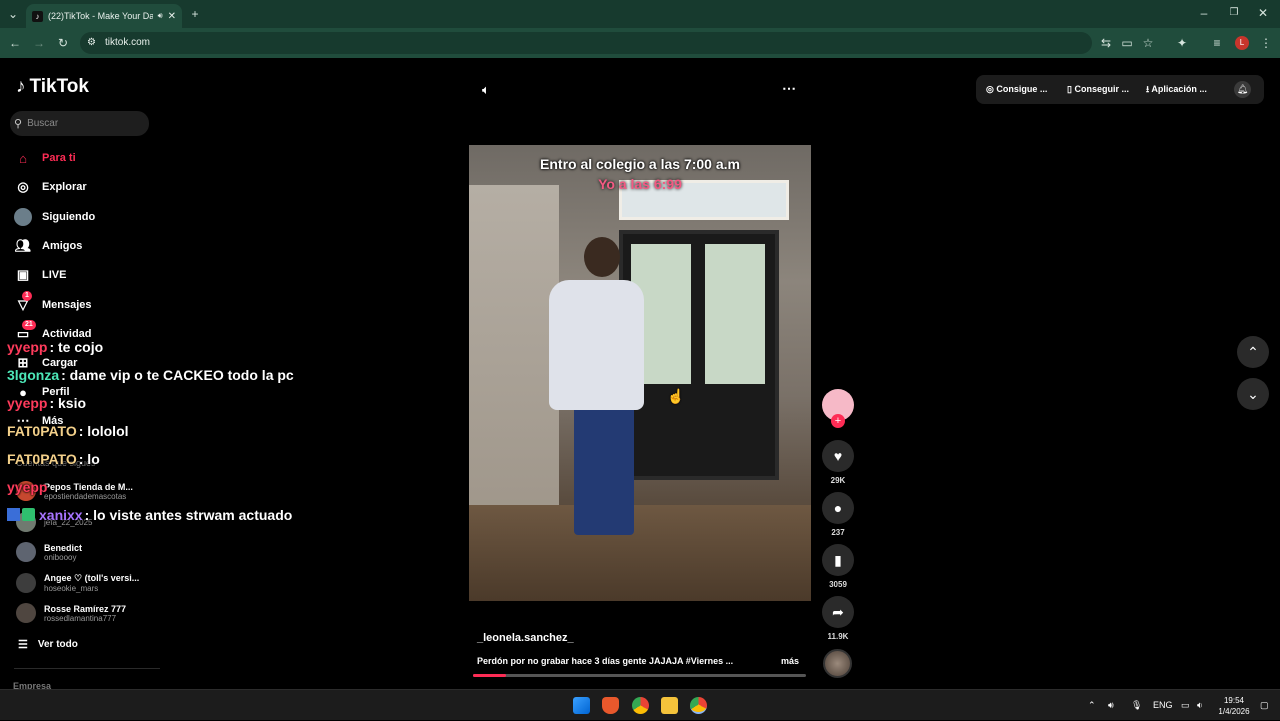 The image size is (1280, 721). Describe the element at coordinates (40, 275) in the screenshot. I see `nav-live: ▣ LIVE` at that location.